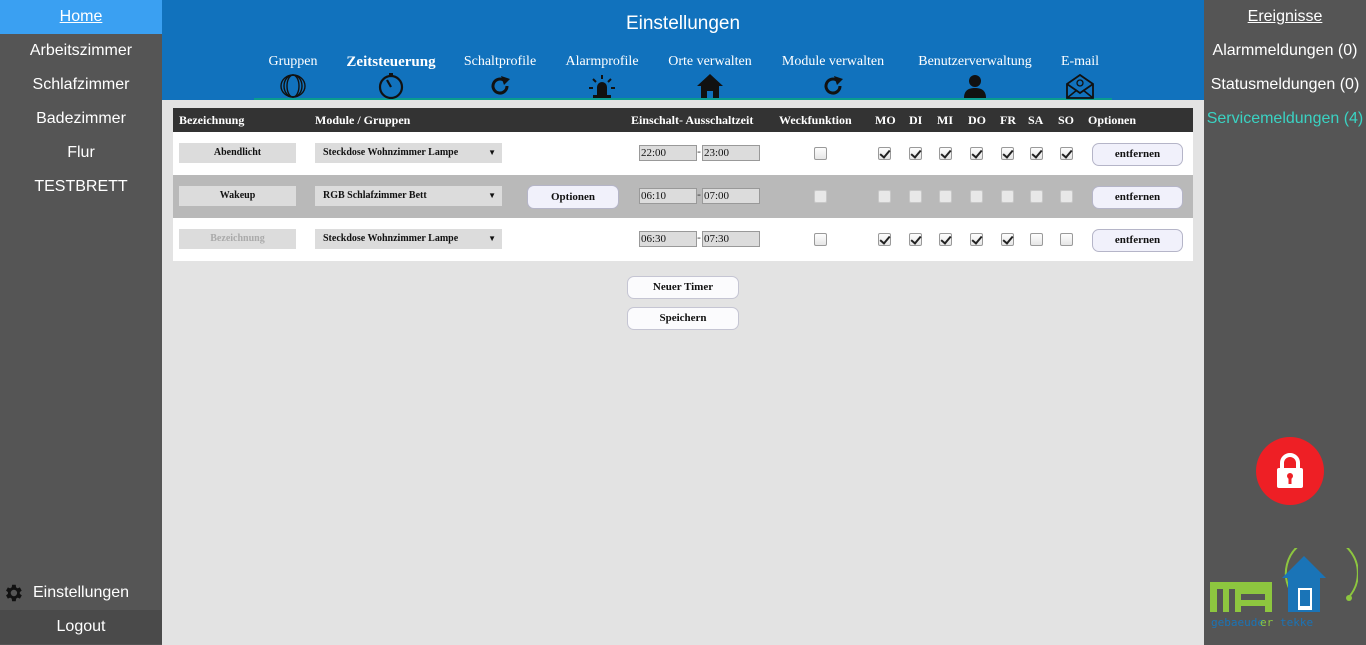  Describe the element at coordinates (731, 239) in the screenshot. I see `off-time-input: 07:30` at that location.